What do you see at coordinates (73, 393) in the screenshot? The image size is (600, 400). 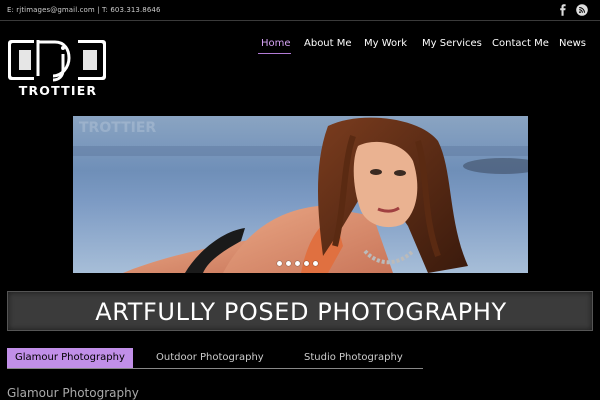 I see `section-title: Glamour Photography` at bounding box center [73, 393].